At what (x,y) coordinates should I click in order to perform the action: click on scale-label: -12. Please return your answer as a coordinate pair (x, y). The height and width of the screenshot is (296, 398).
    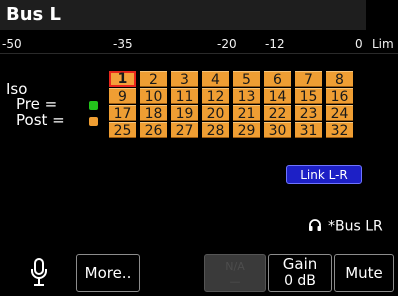
    Looking at the image, I should click on (275, 44).